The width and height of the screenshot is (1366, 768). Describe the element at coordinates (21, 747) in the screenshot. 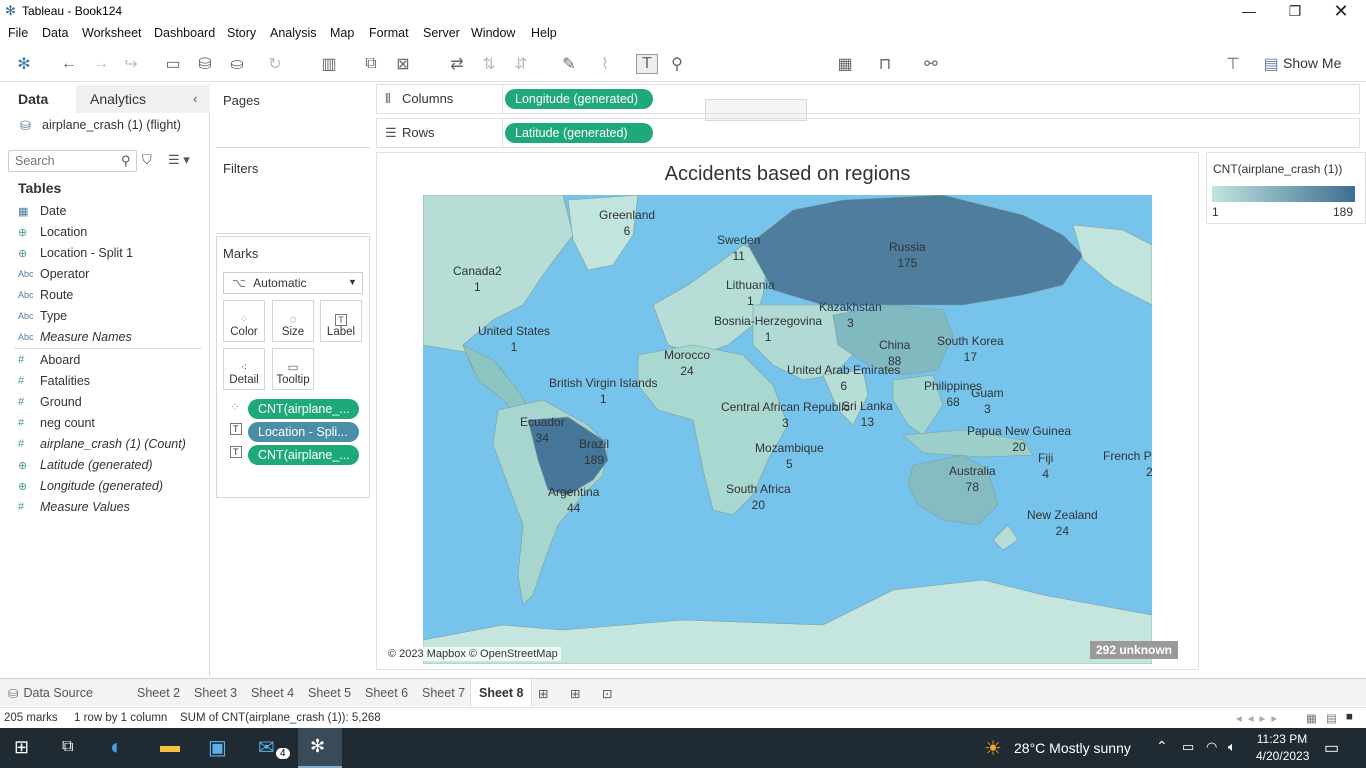

I see `windows-start-icon: ⊞` at that location.